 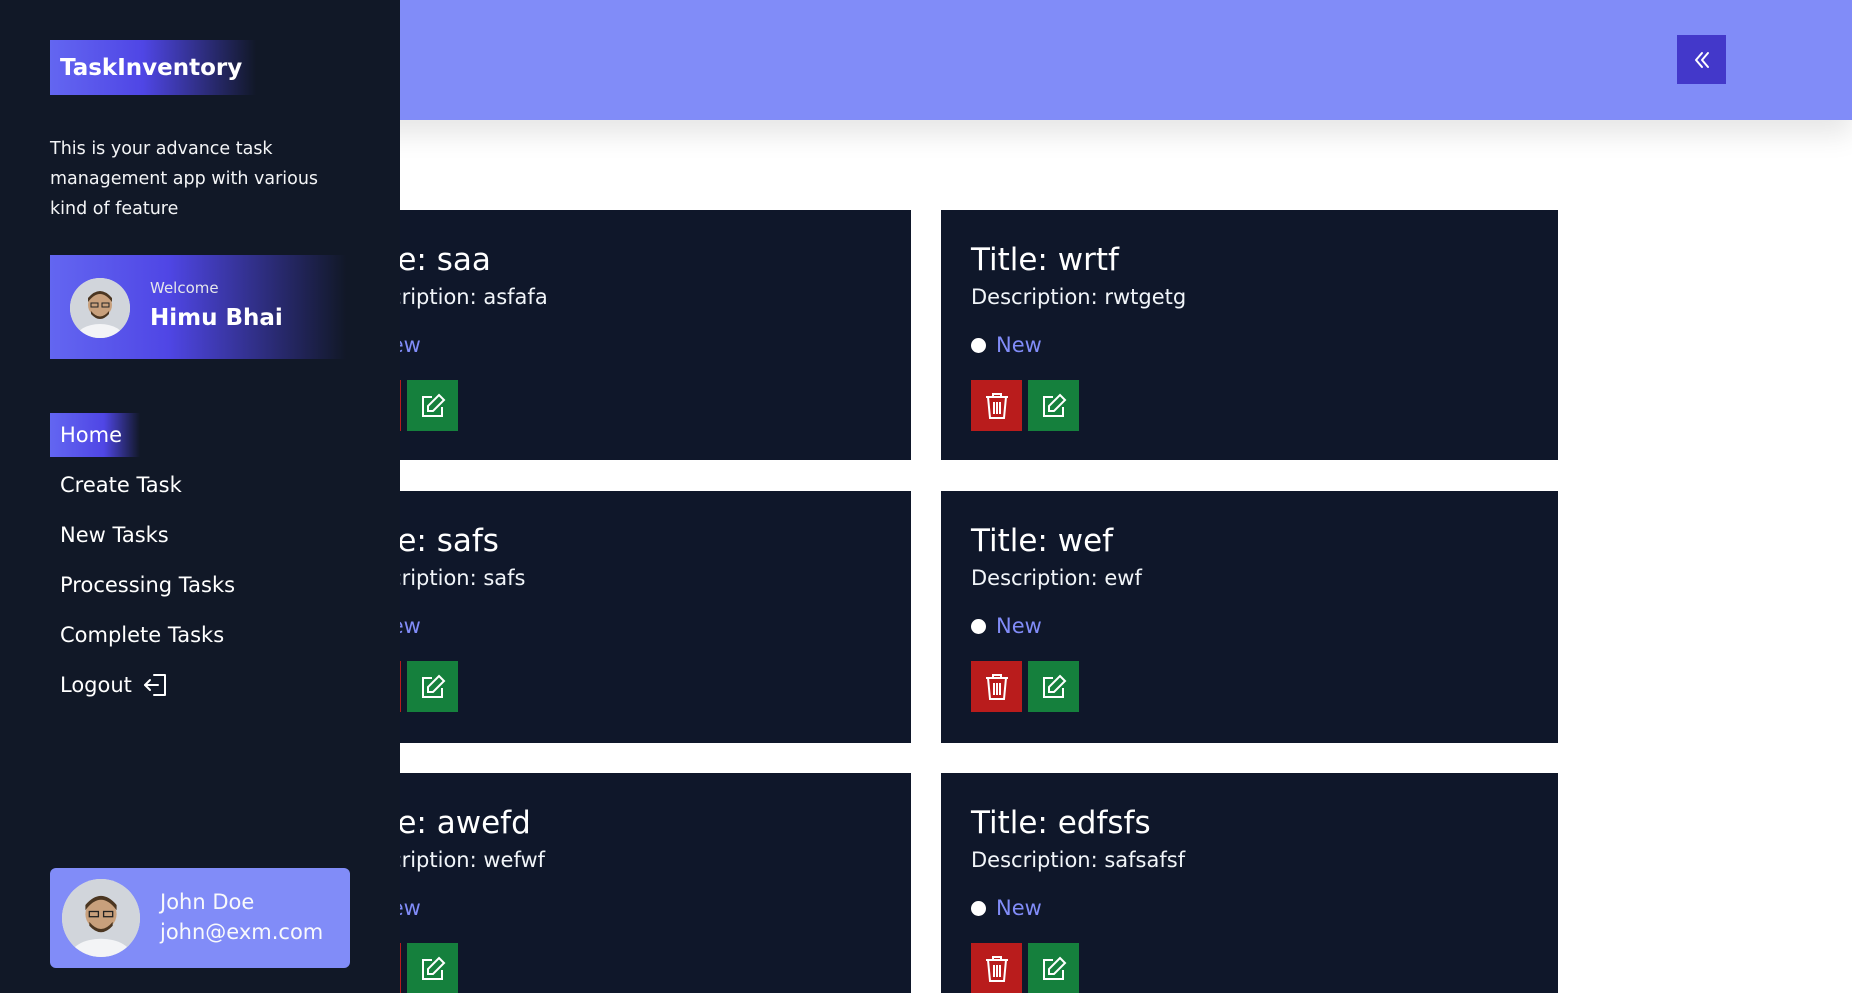 I want to click on nav-item-processing-tasks: Processing Tasks, so click(x=147, y=585).